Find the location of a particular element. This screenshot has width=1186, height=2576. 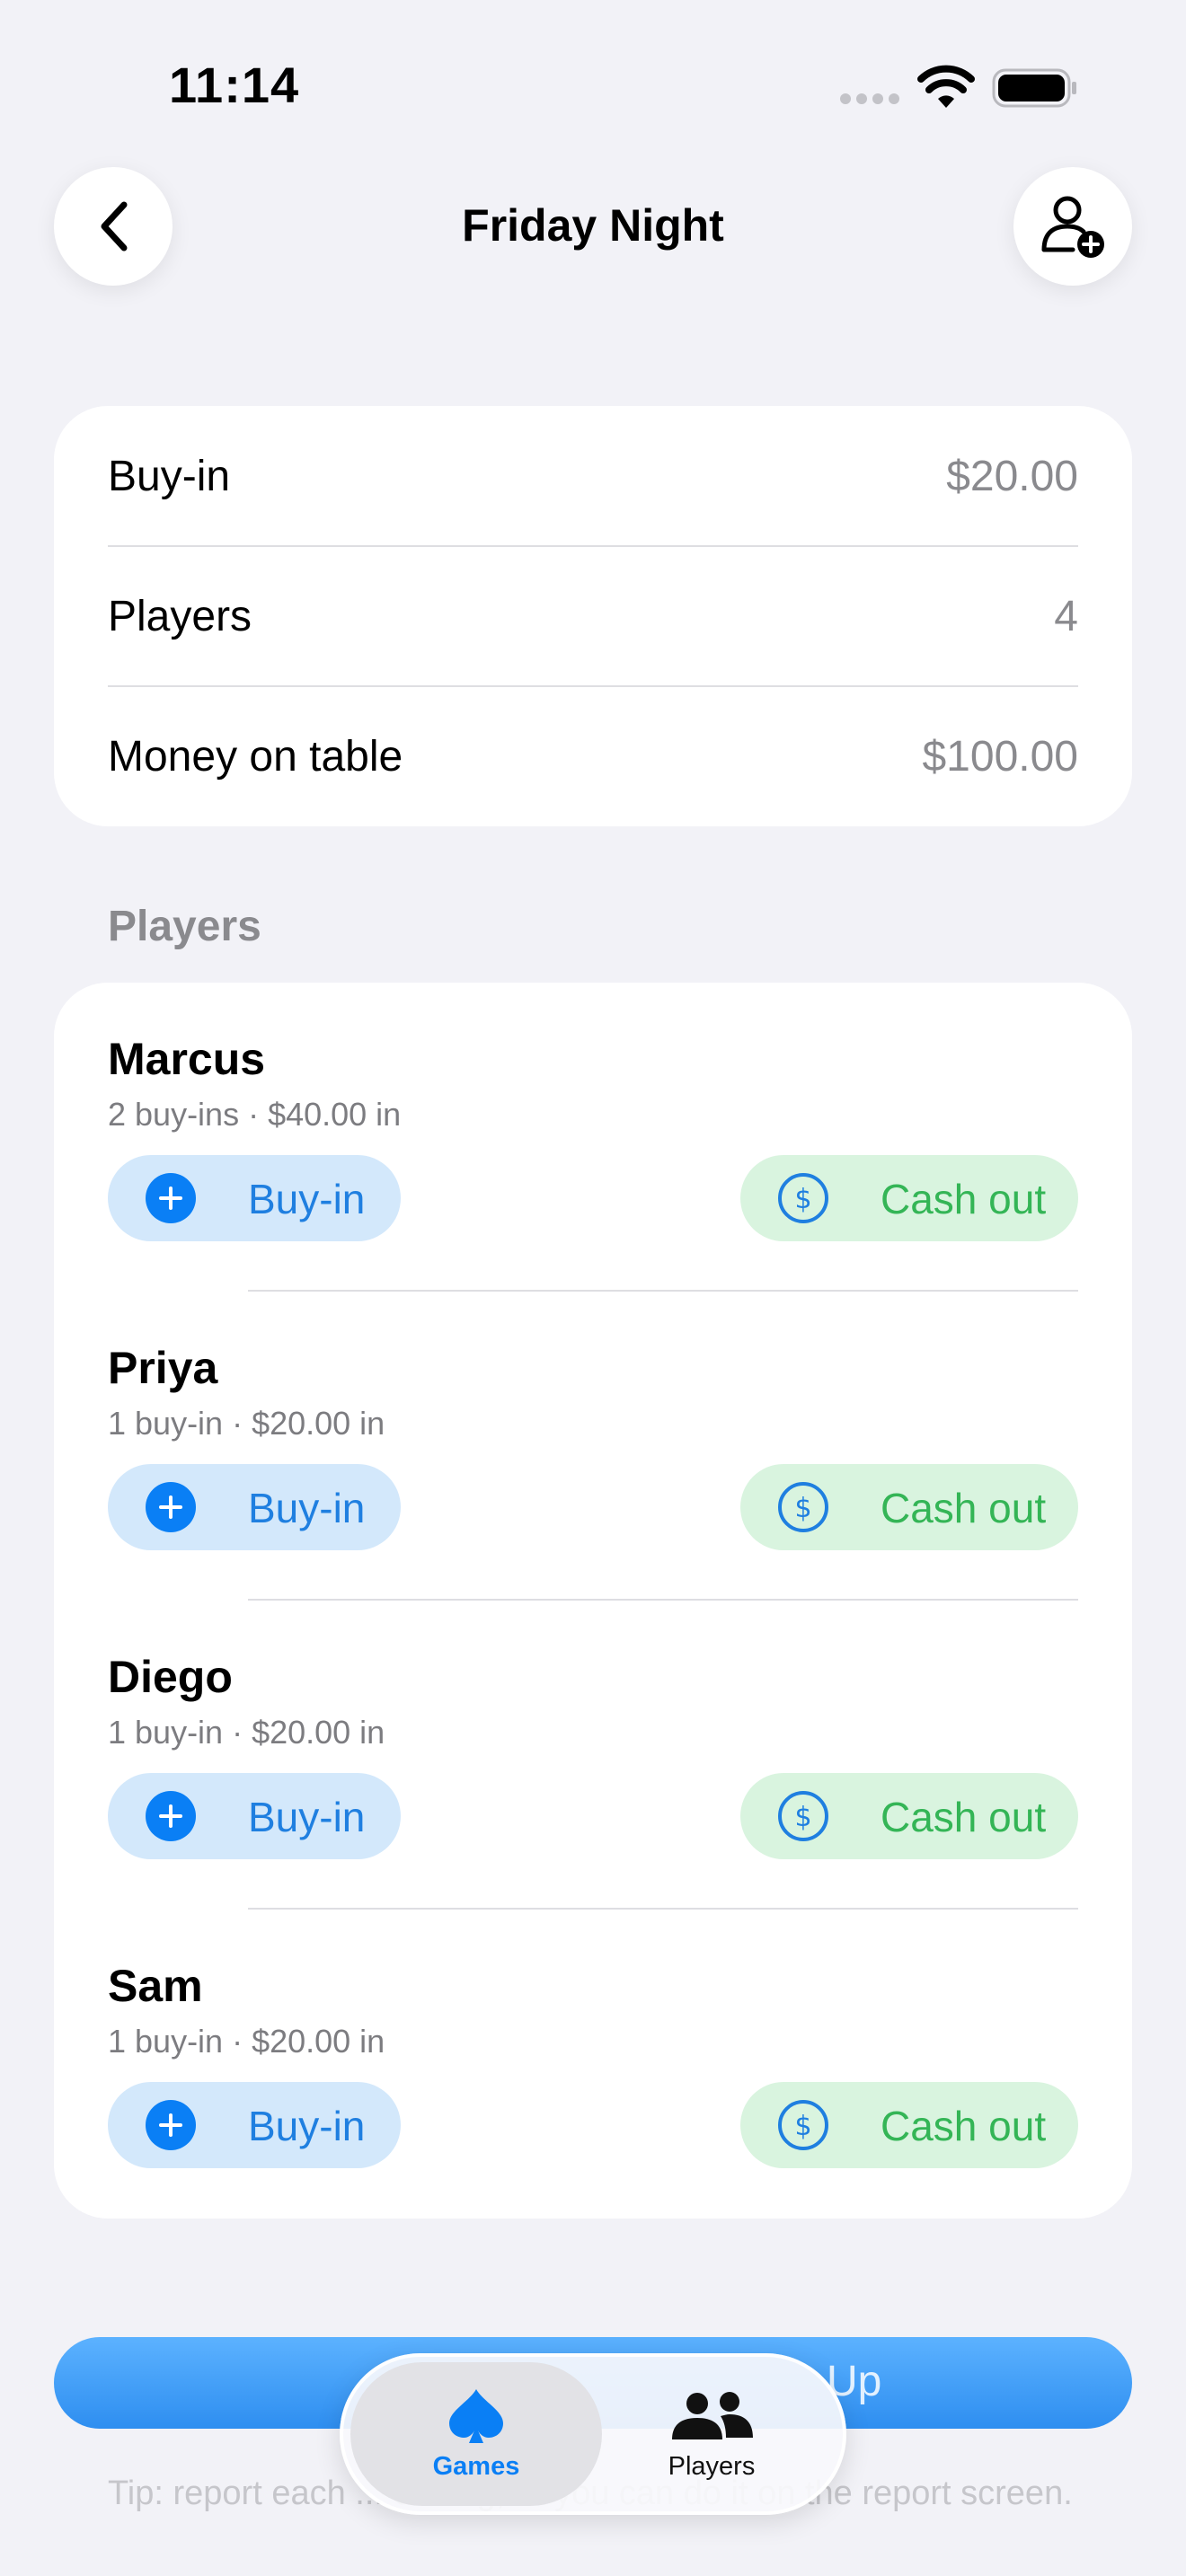

player-name: Marcus is located at coordinates (187, 1059).